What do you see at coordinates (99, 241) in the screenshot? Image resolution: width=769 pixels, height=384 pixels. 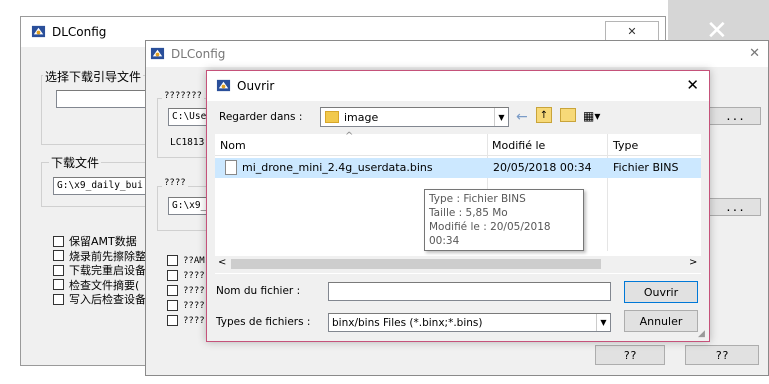 I see `option-keep-amt: 保留AMT数据` at bounding box center [99, 241].